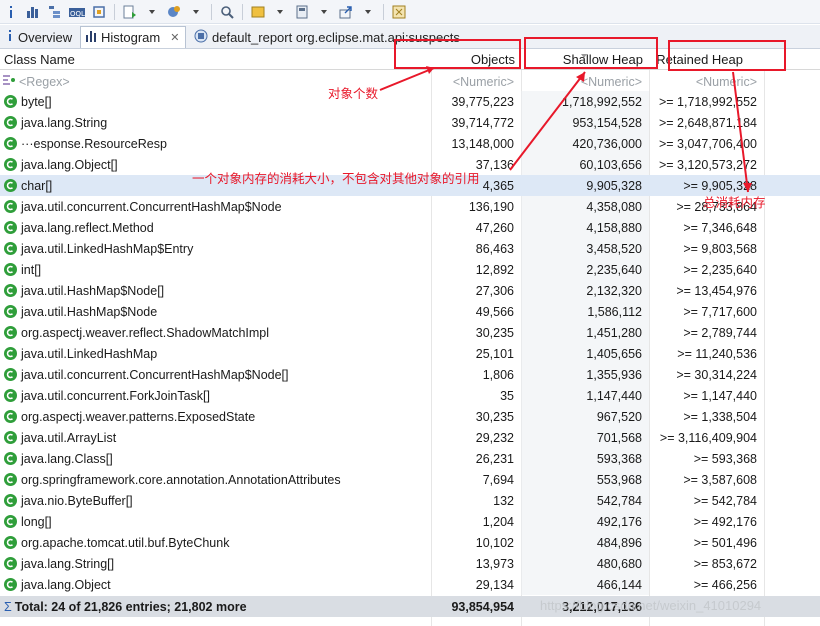 The width and height of the screenshot is (820, 626). I want to click on watermark: https://blog.csdn.net/weixin_41010294, so click(651, 605).